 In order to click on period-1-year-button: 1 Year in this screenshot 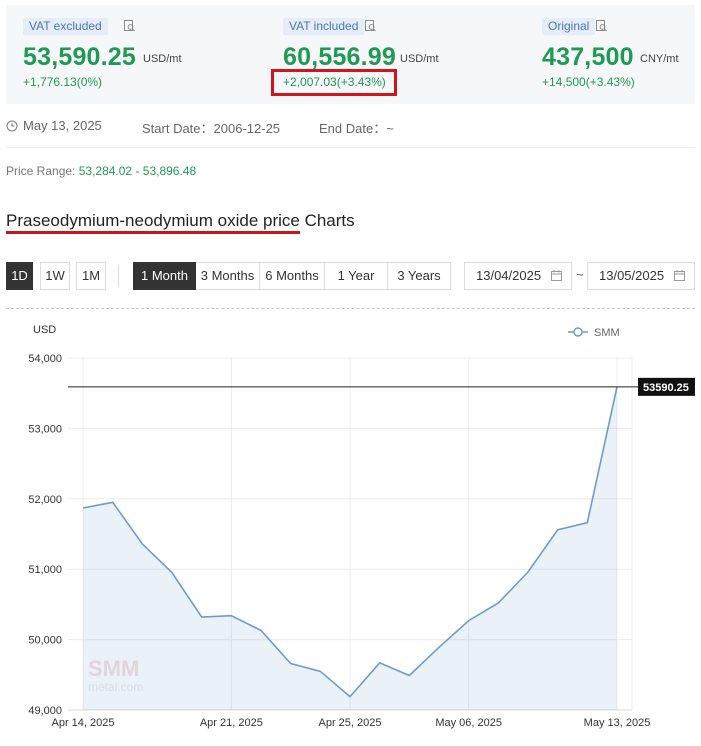, I will do `click(356, 276)`.